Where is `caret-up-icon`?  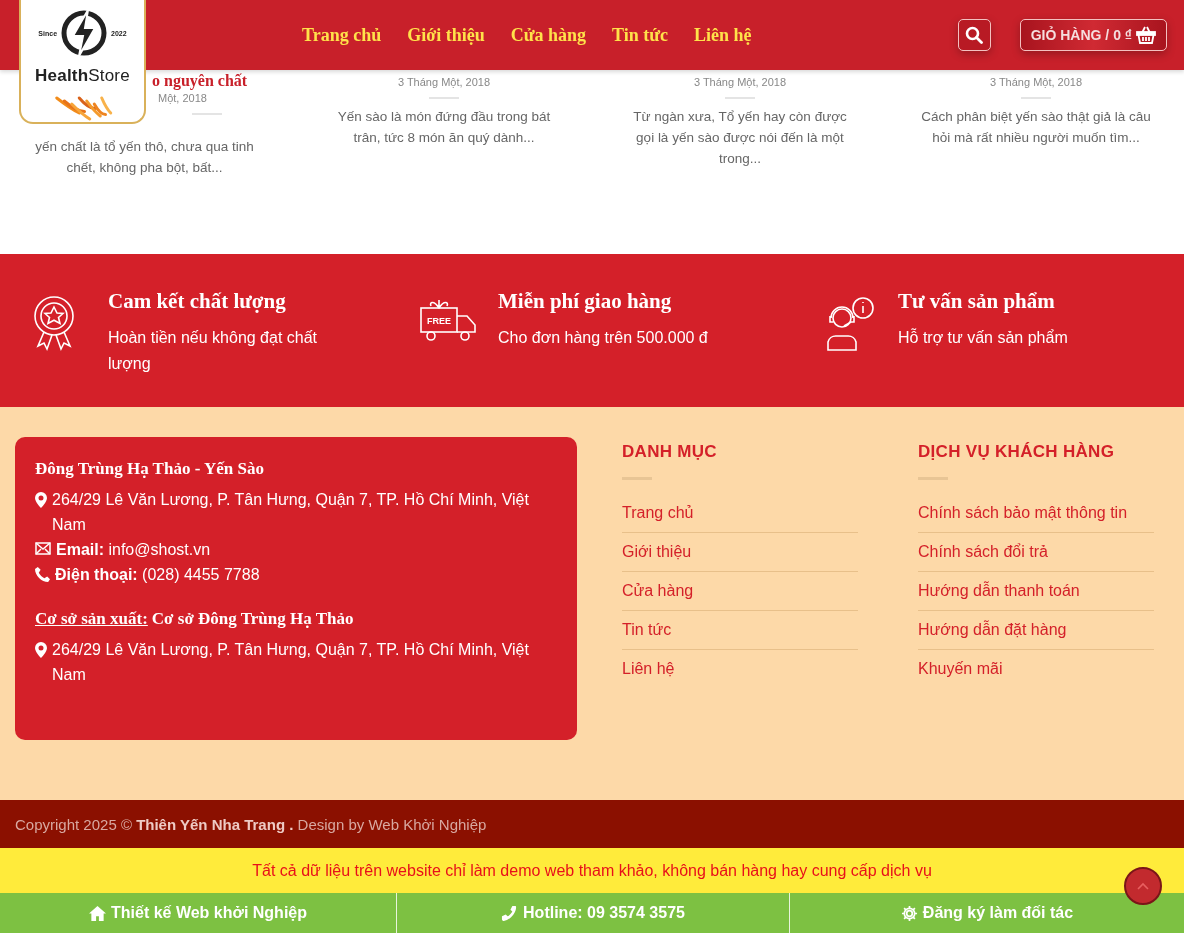 caret-up-icon is located at coordinates (1143, 886).